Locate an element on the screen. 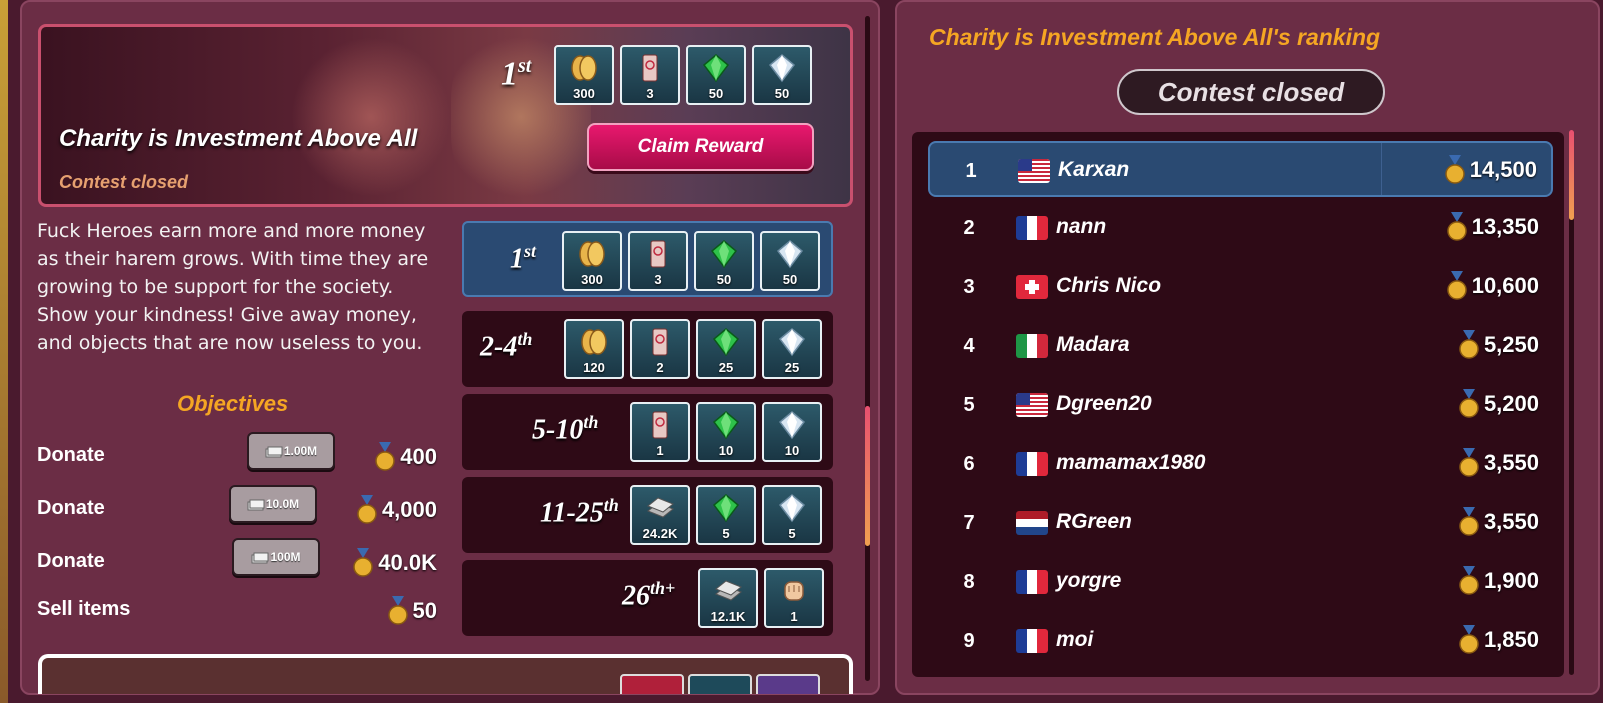 The image size is (1603, 703). reward-tile: 25 is located at coordinates (792, 349).